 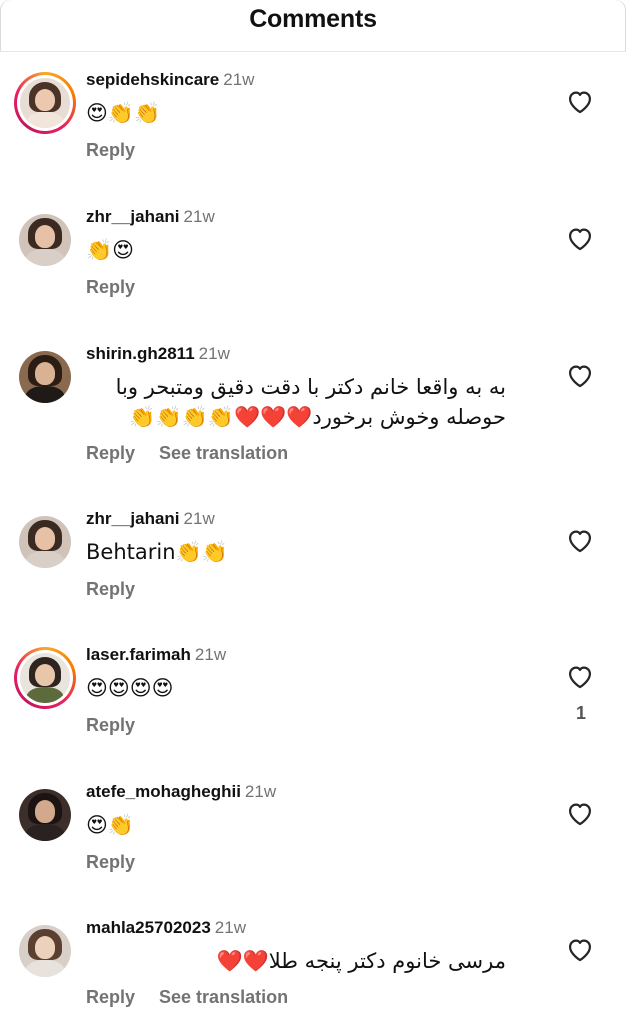 I want to click on like-count: 1, so click(x=580, y=713).